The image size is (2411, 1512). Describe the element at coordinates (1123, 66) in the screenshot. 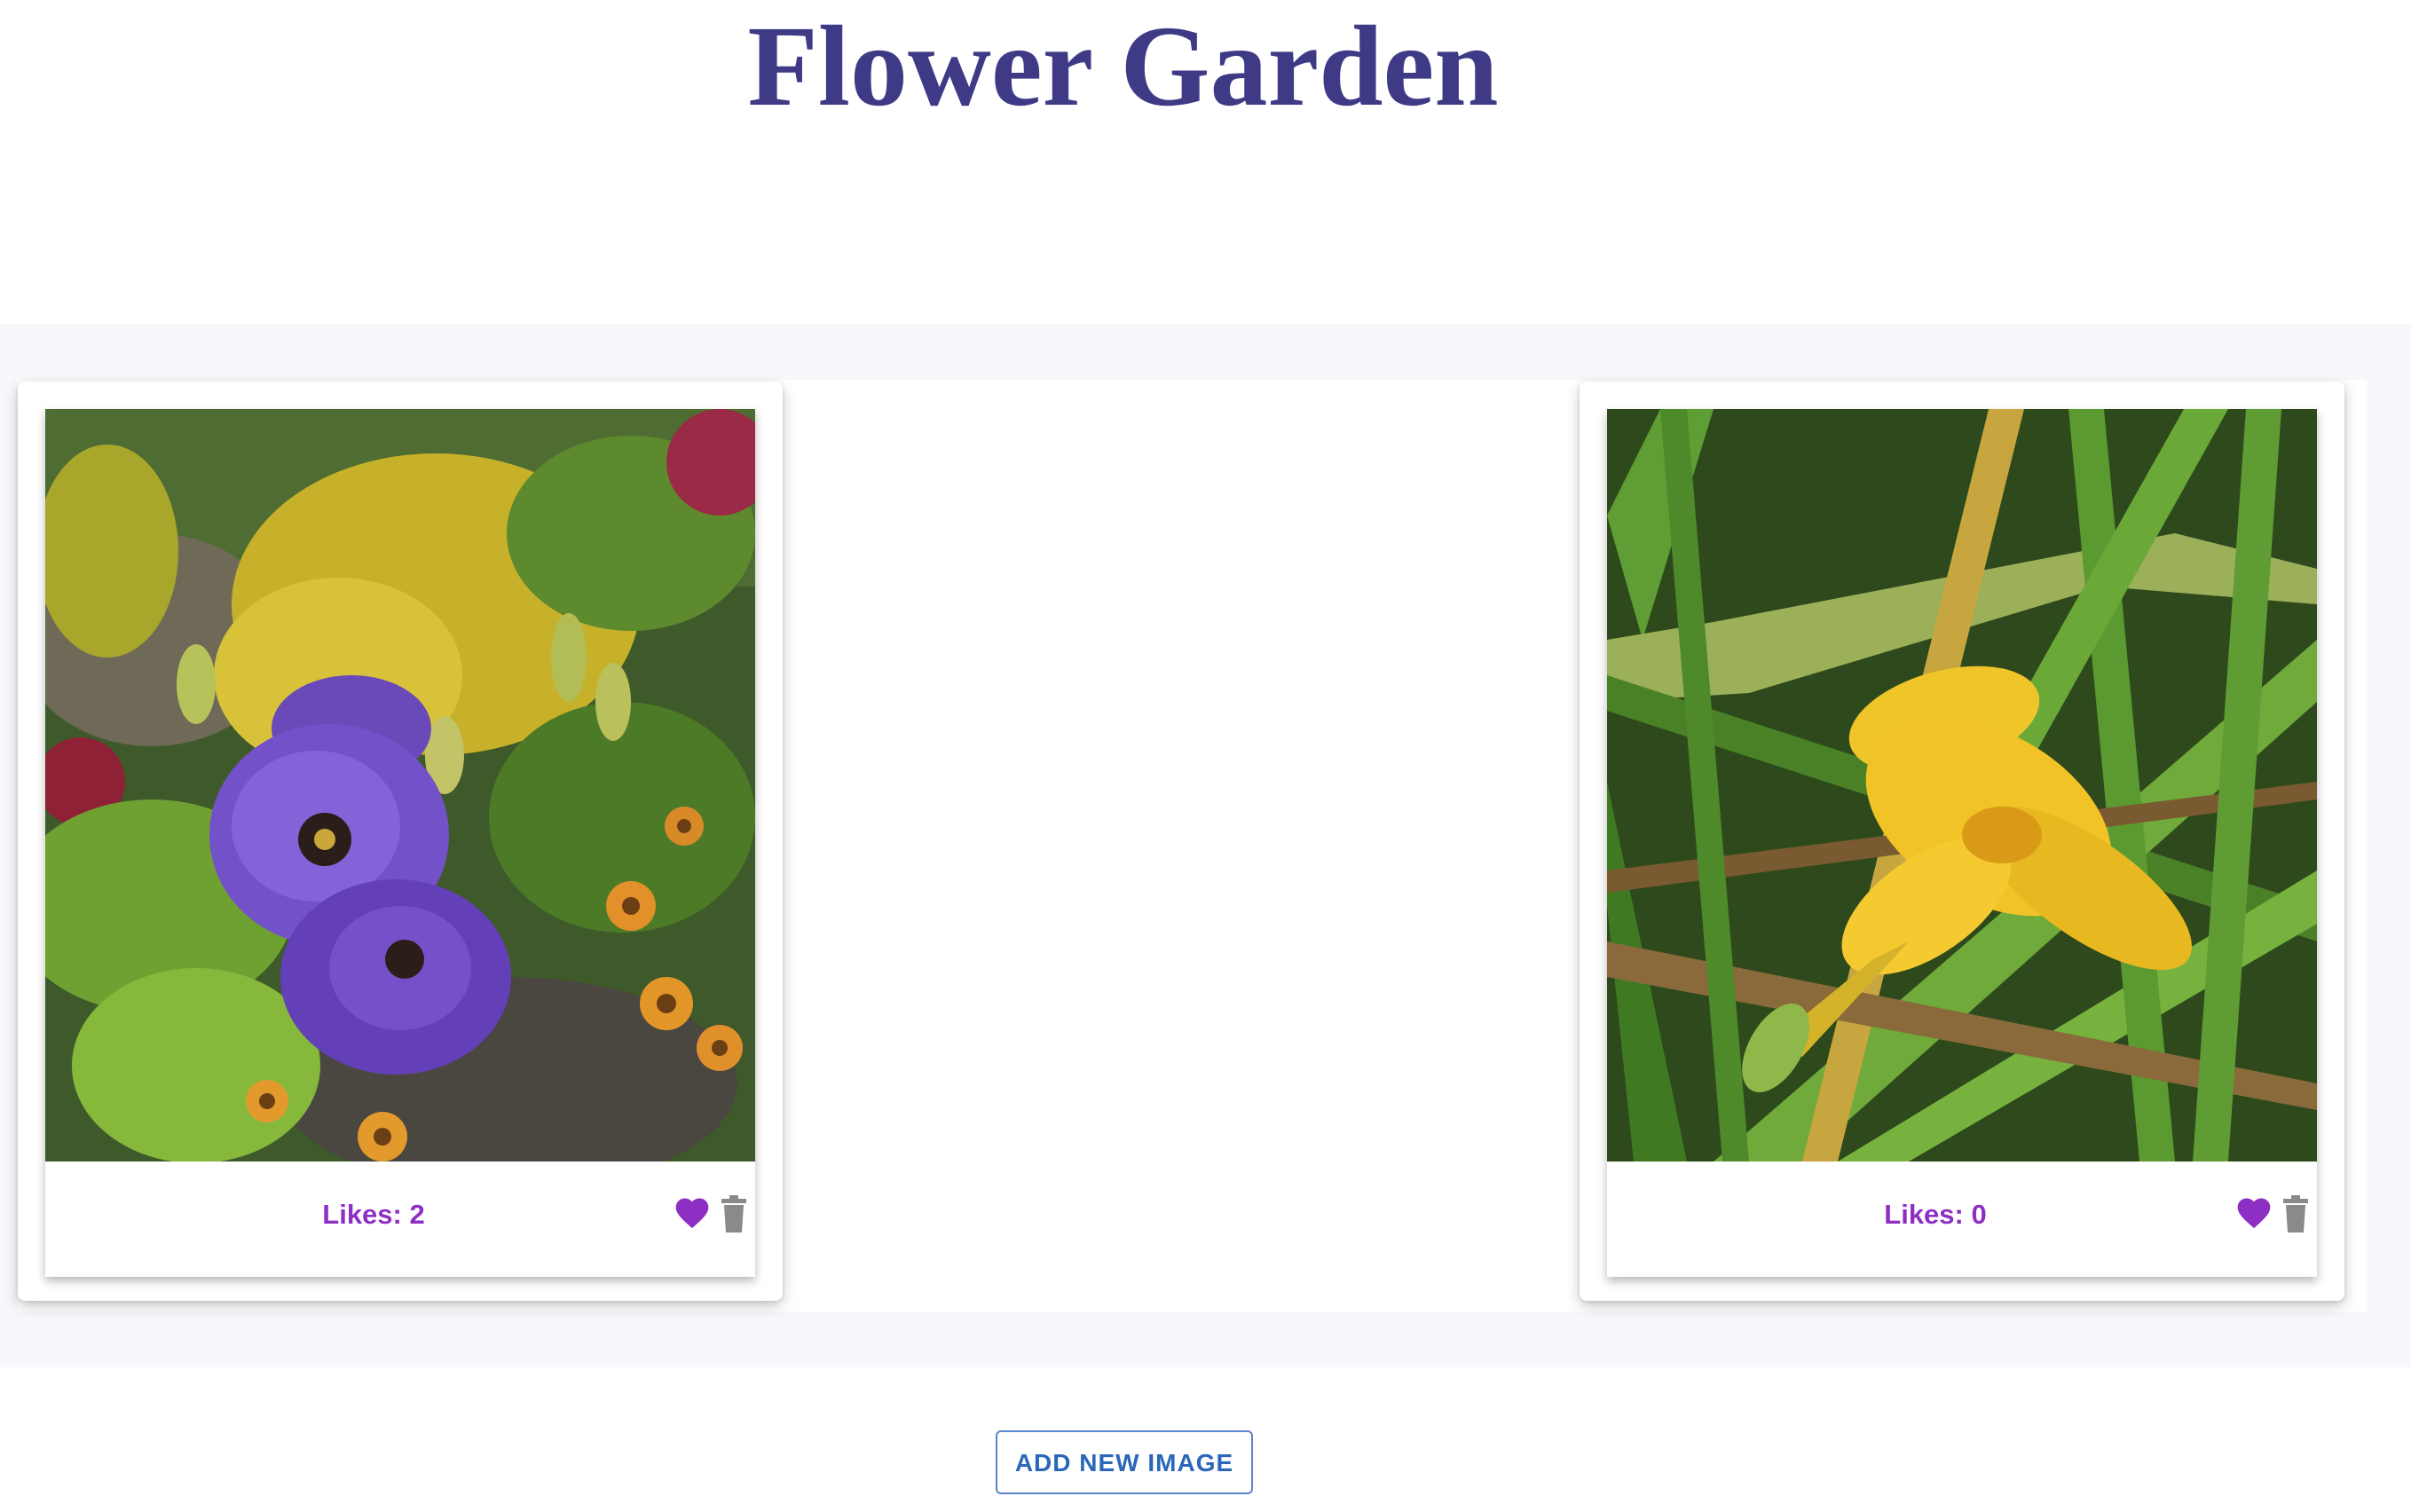

I see `page-title: Flower Garden` at that location.